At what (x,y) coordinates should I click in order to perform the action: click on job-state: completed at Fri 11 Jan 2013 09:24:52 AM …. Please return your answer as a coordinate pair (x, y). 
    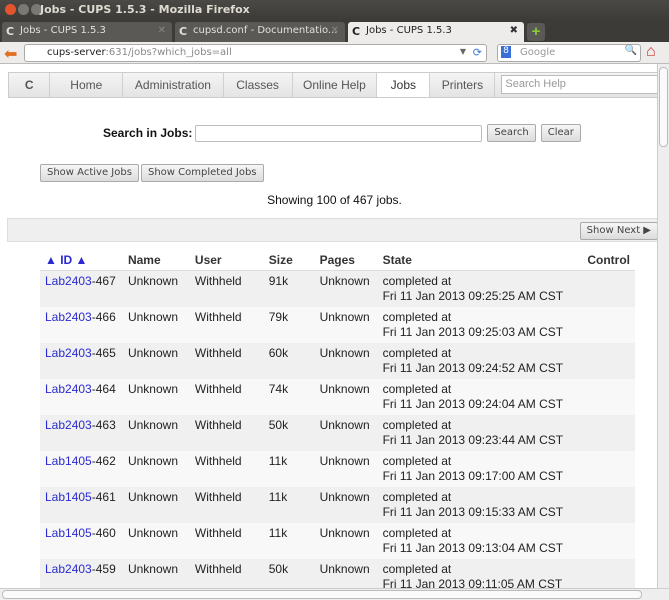
    Looking at the image, I should click on (480, 361).